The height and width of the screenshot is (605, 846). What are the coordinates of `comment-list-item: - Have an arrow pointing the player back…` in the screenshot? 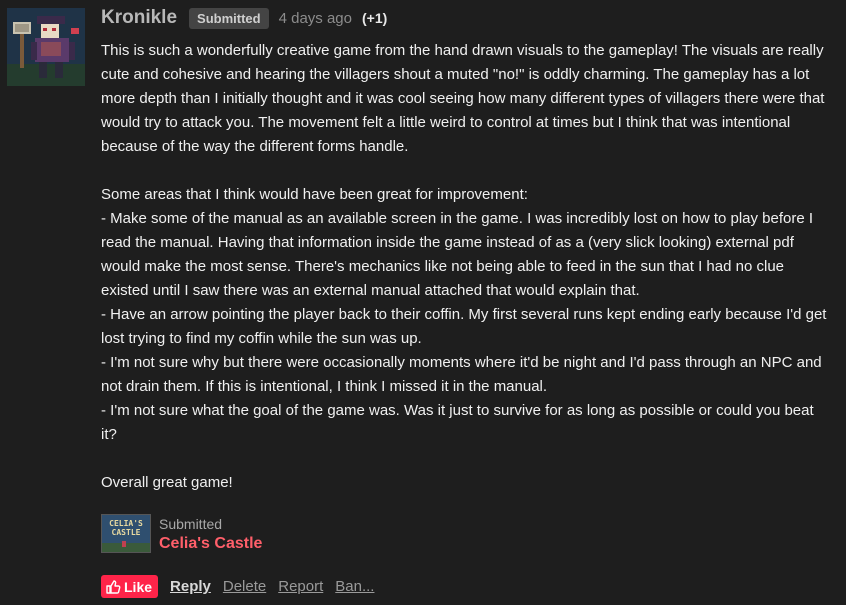 It's located at (464, 326).